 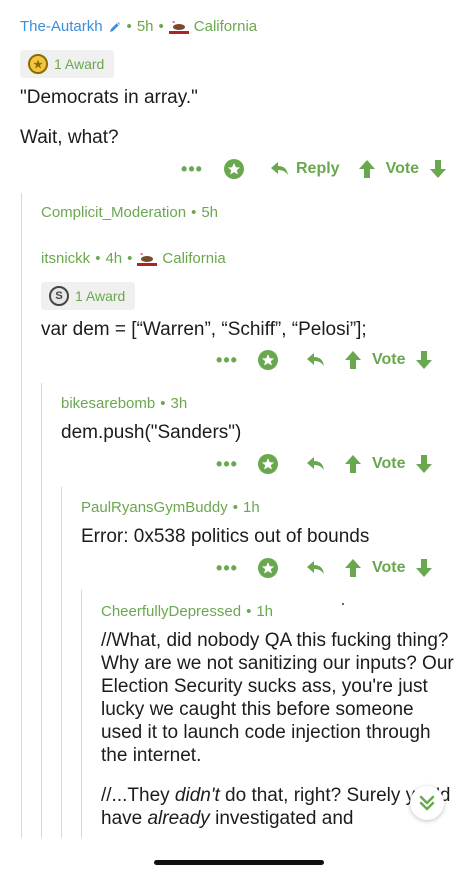 I want to click on username: bikesarebomb, so click(x=108, y=403).